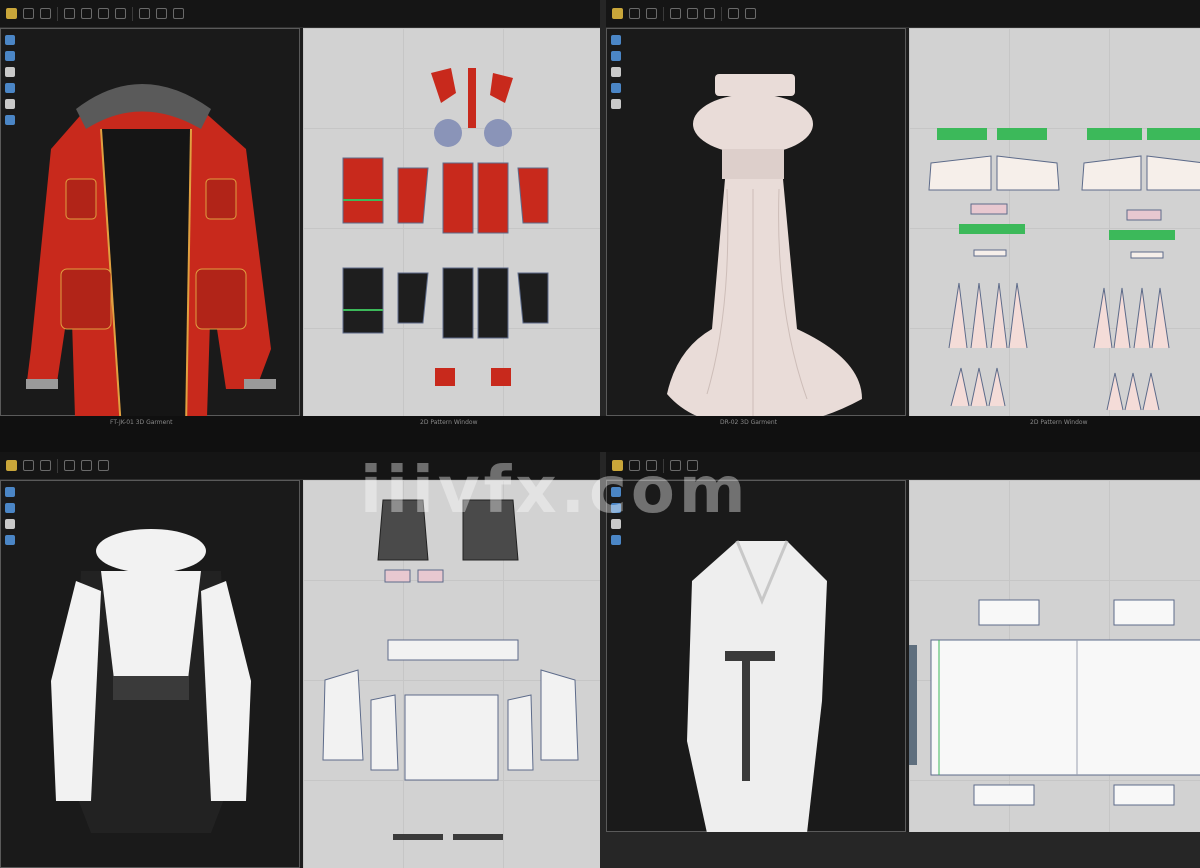 The height and width of the screenshot is (868, 1200). Describe the element at coordinates (141, 422) in the screenshot. I see `panel-caption: FT-JK-01 3D Garment` at that location.